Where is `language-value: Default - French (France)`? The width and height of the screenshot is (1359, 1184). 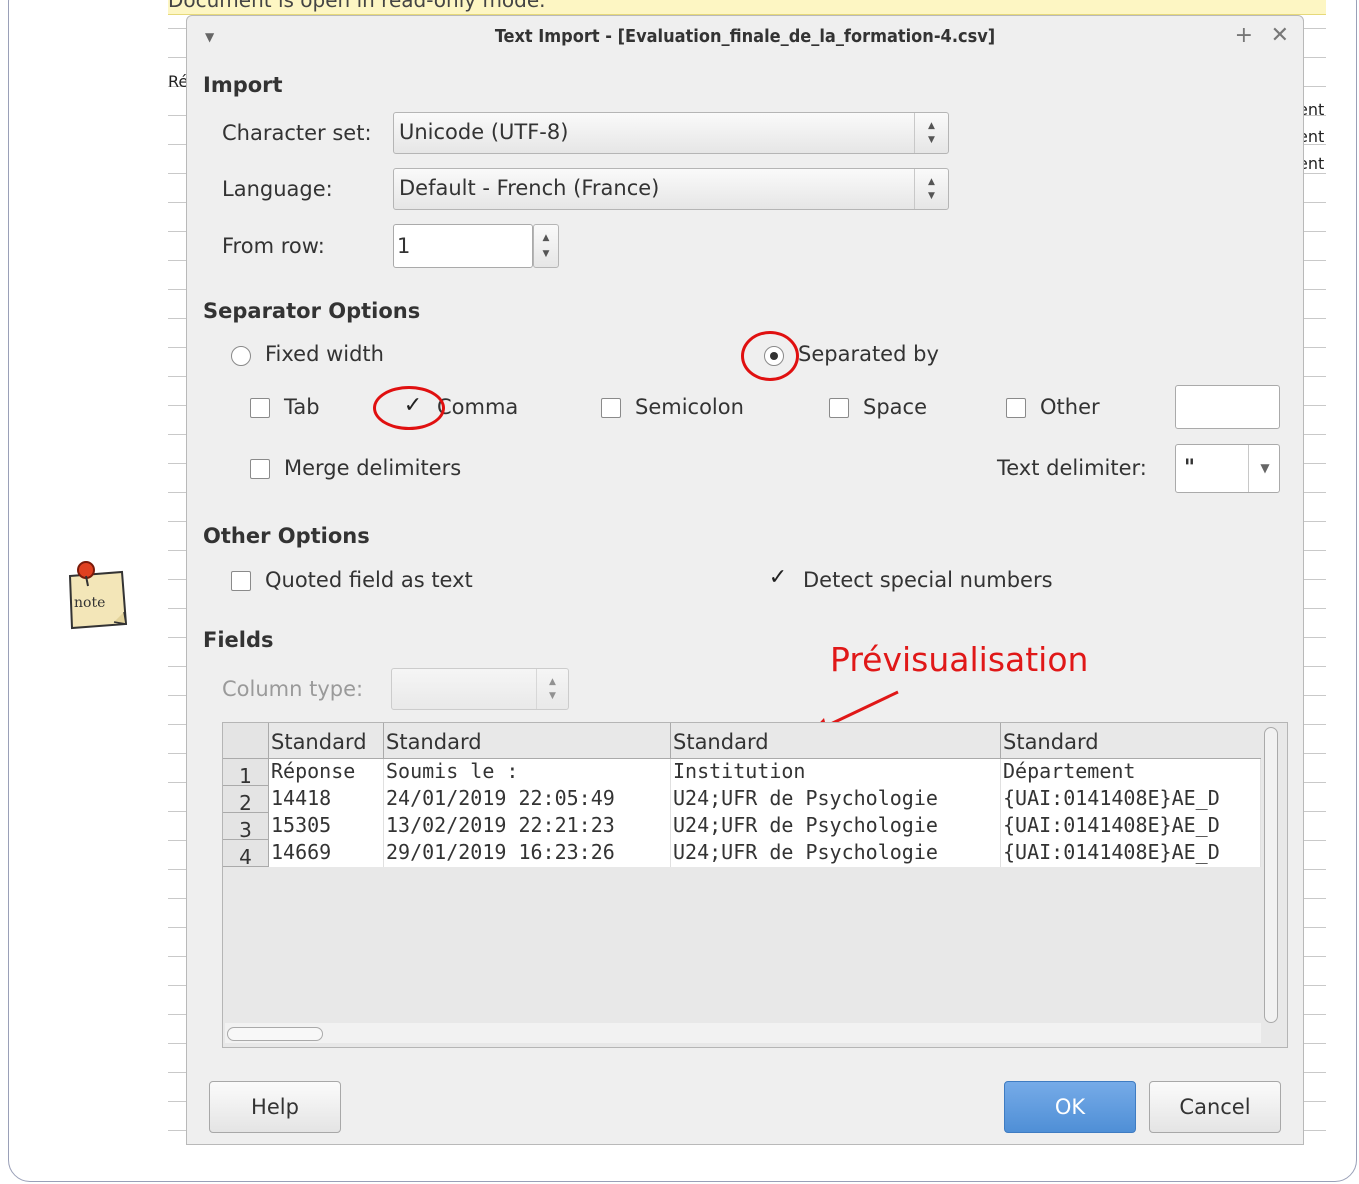
language-value: Default - French (France) is located at coordinates (529, 188).